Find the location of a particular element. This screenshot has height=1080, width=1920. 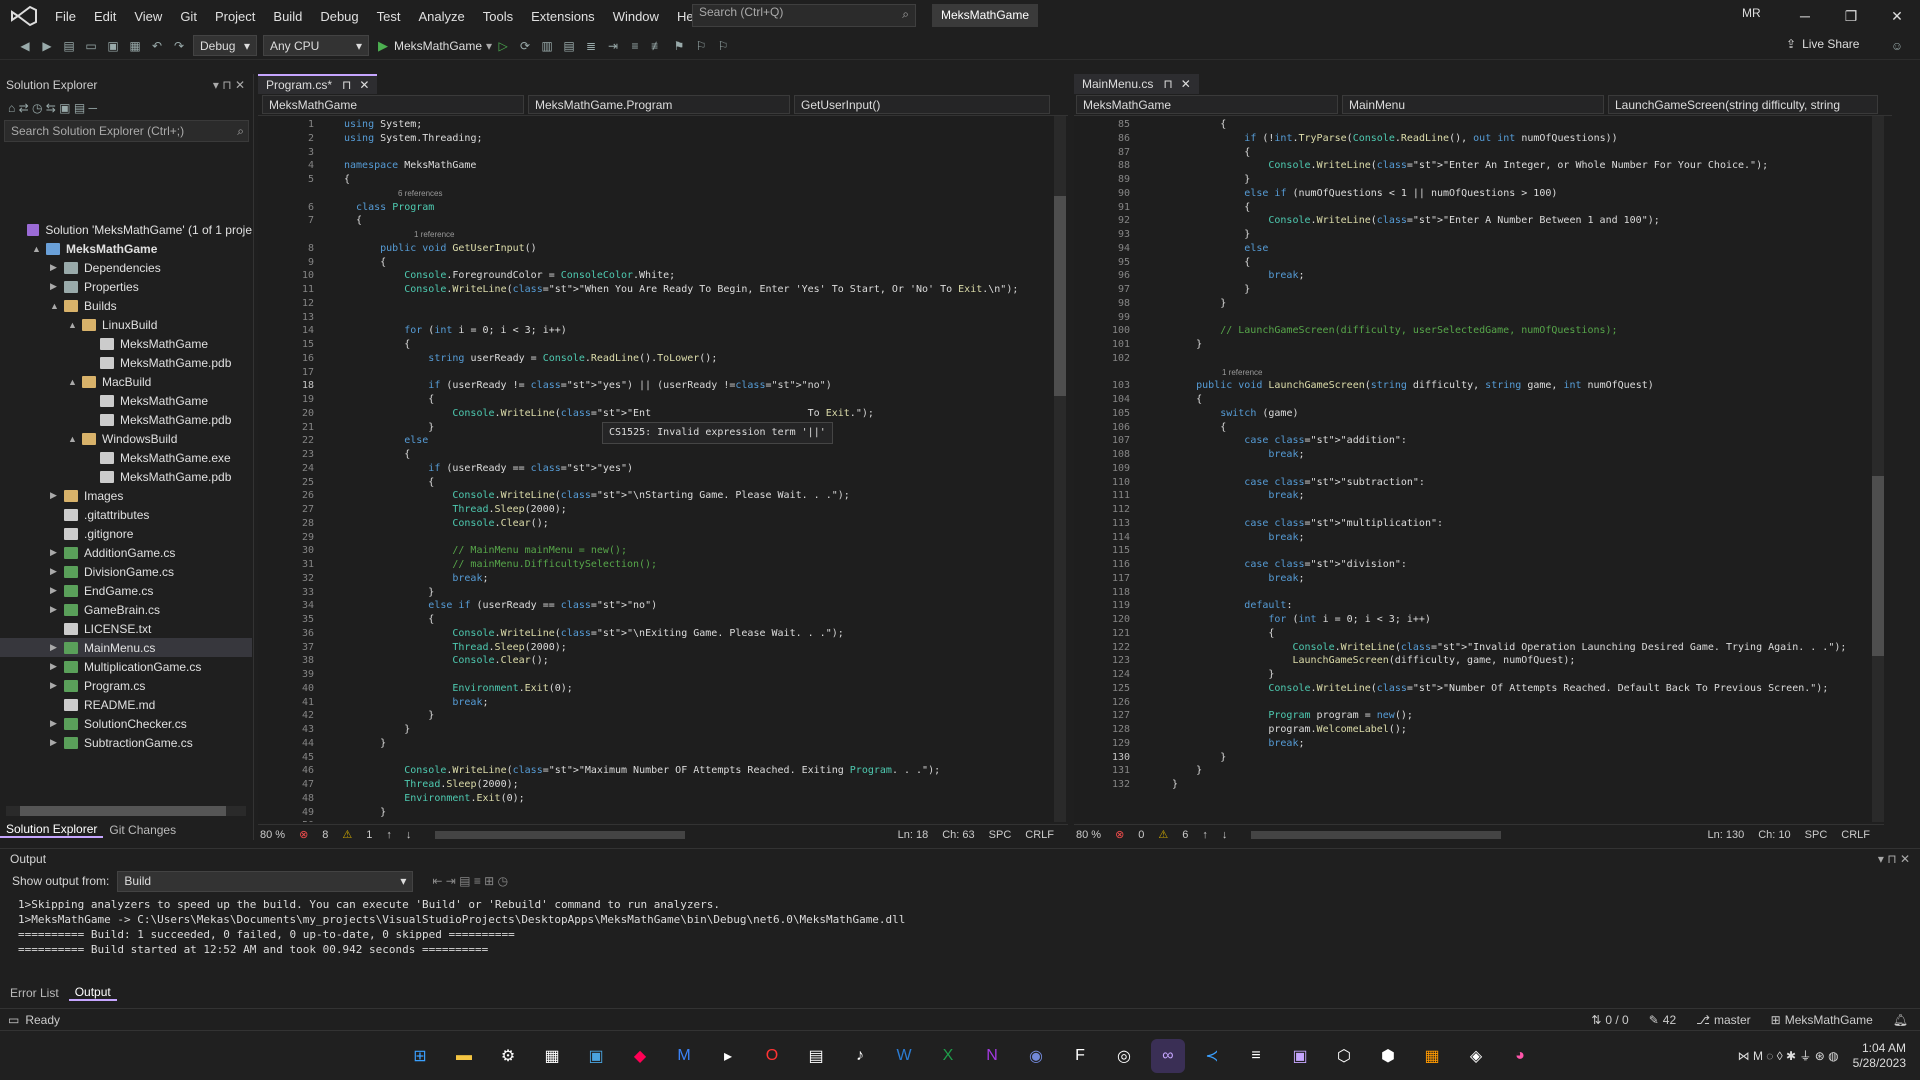

word-icon: W is located at coordinates (904, 1056).